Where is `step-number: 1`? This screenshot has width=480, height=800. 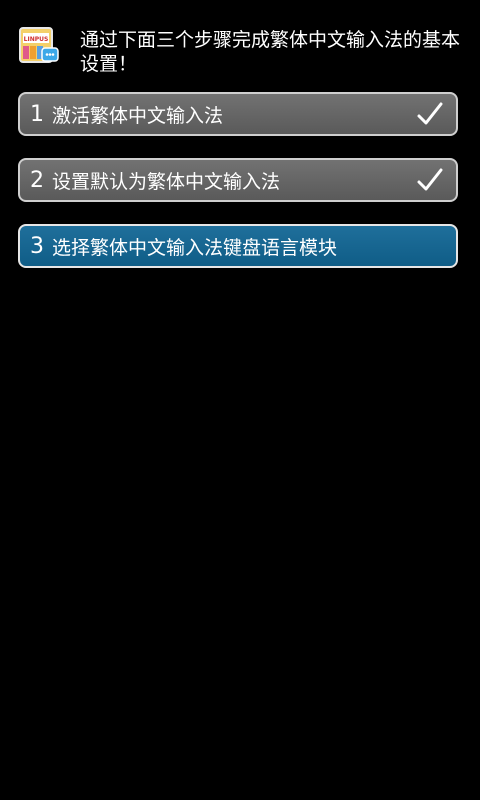 step-number: 1 is located at coordinates (37, 114).